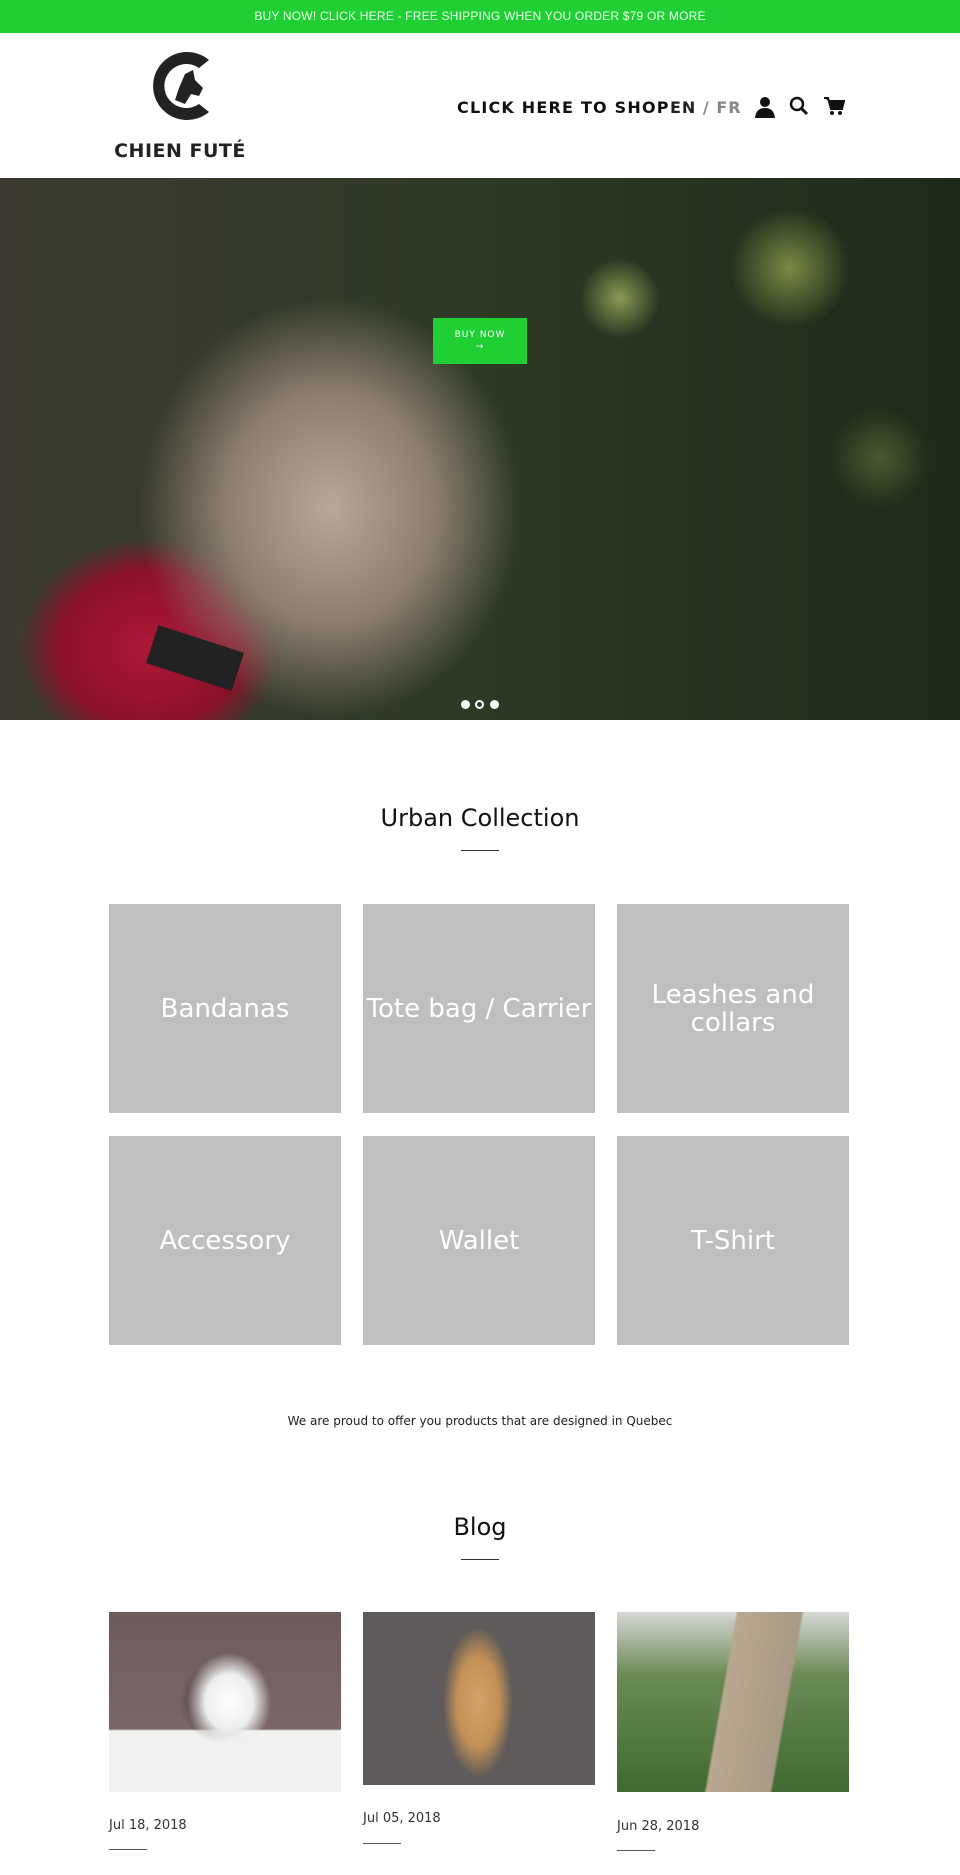  What do you see at coordinates (225, 1240) in the screenshot?
I see `collection-tile-accessory: Accessory` at bounding box center [225, 1240].